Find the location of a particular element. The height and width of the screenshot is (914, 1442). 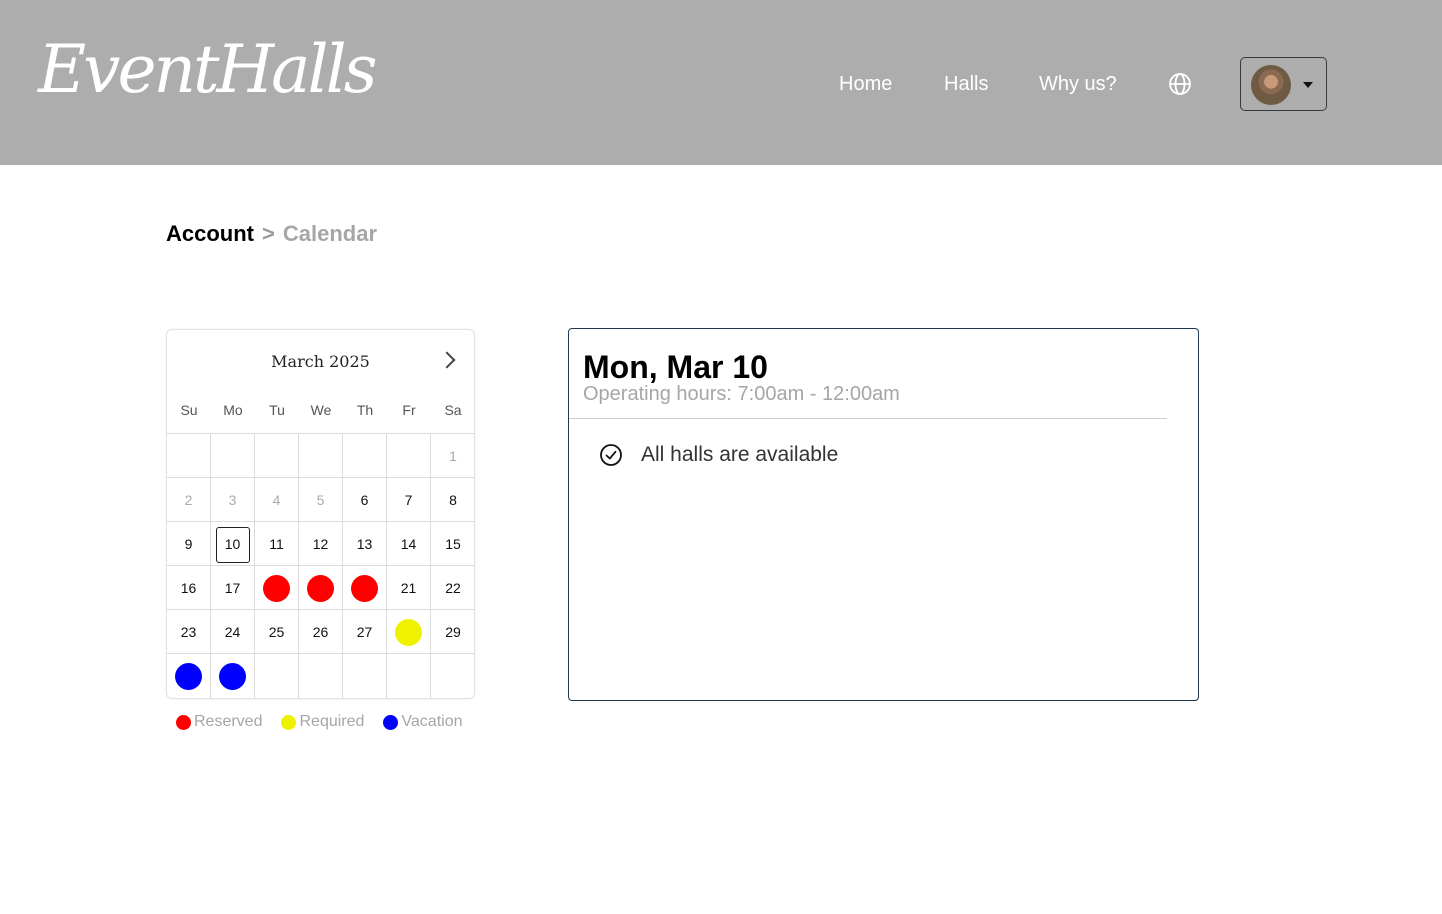

day-number: 3 is located at coordinates (232, 500).